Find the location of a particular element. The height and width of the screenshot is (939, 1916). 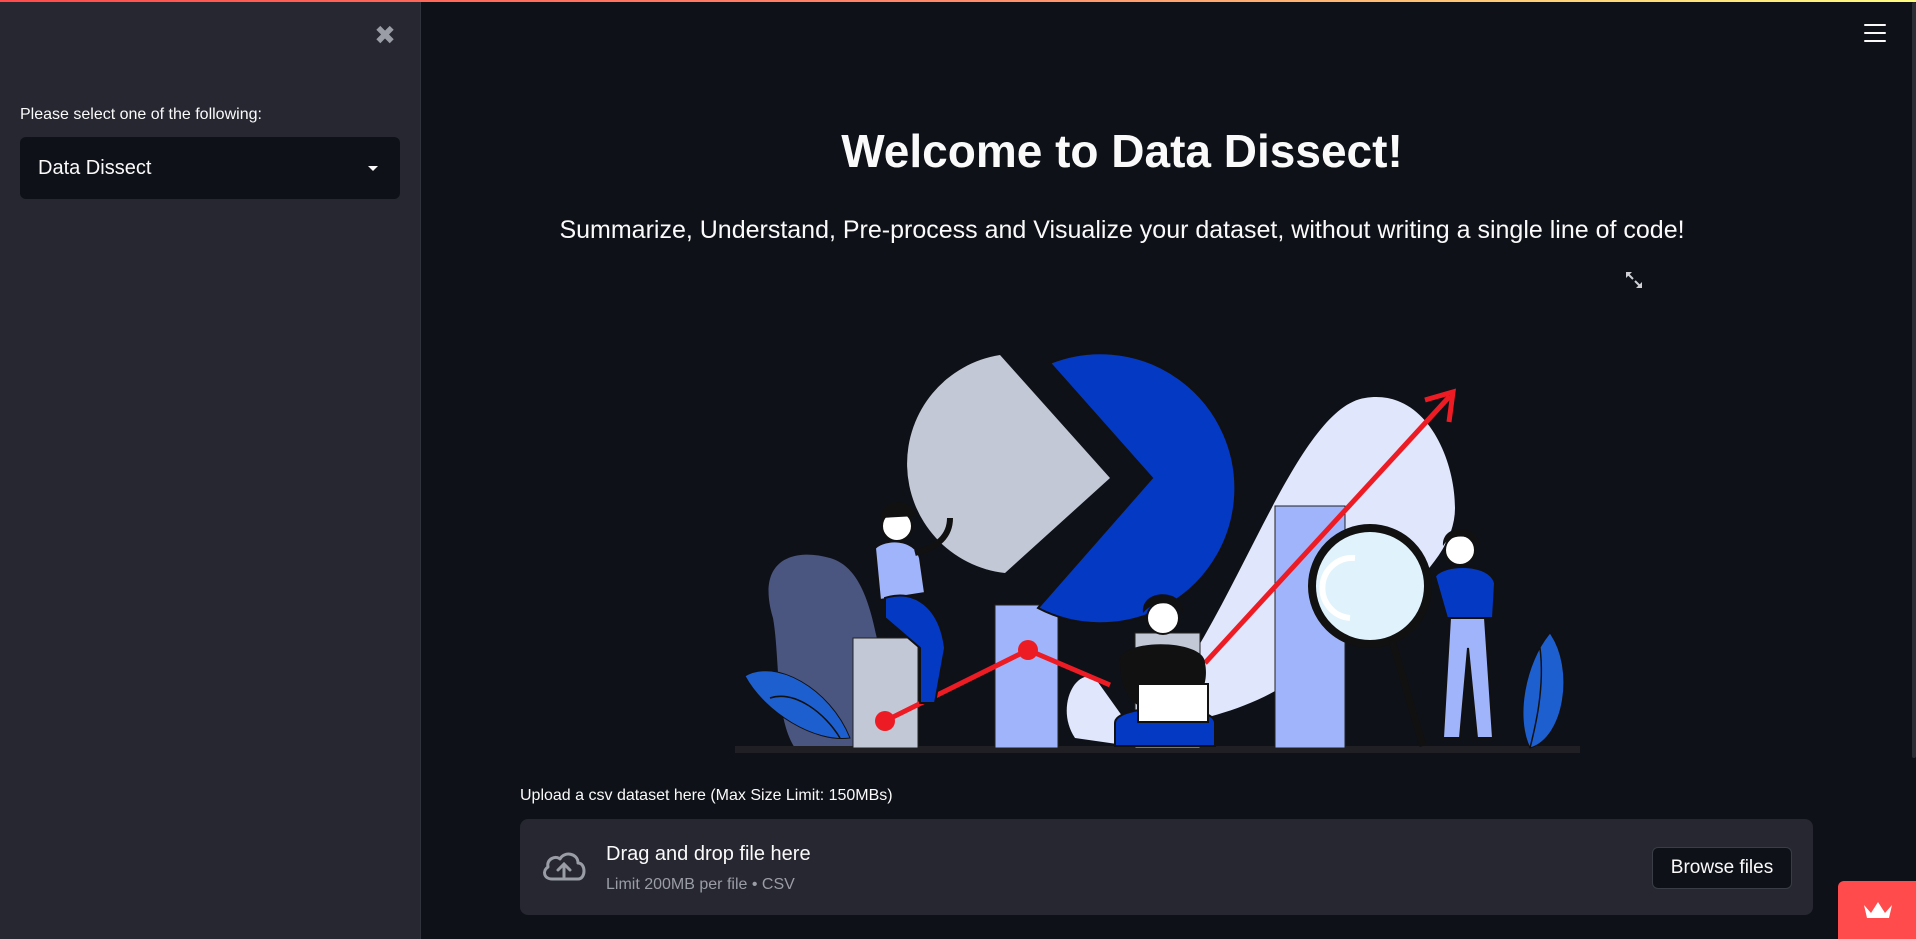

hamburger-menu-icon is located at coordinates (1875, 33).